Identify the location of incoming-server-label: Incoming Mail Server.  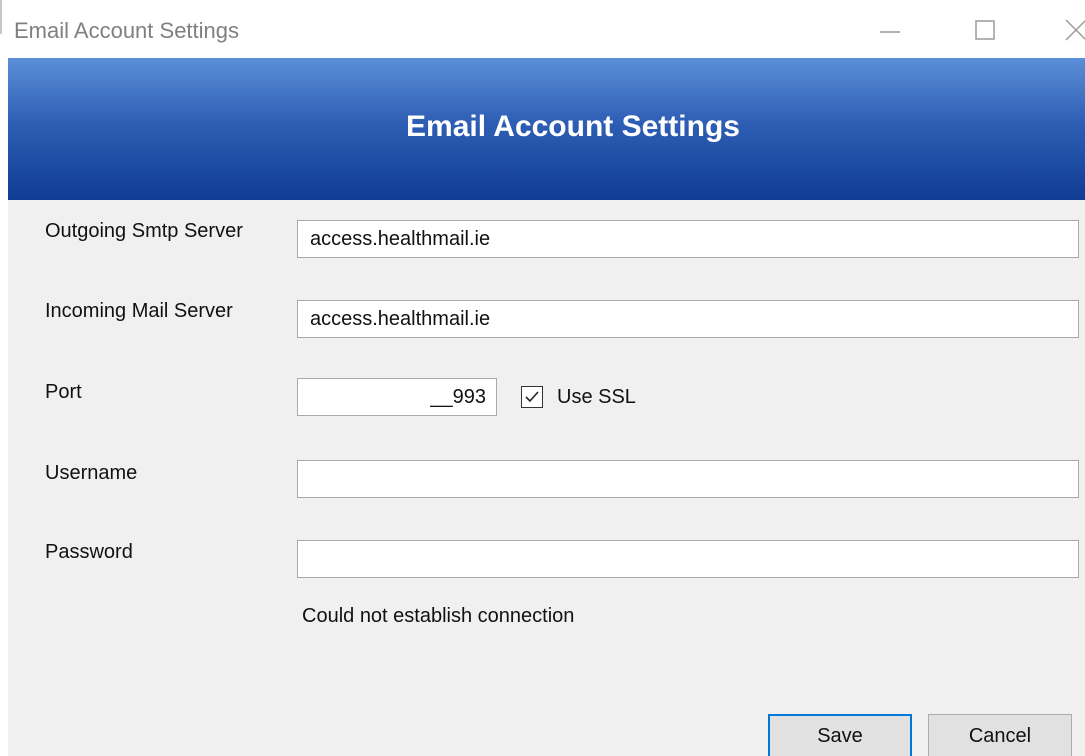
(139, 311).